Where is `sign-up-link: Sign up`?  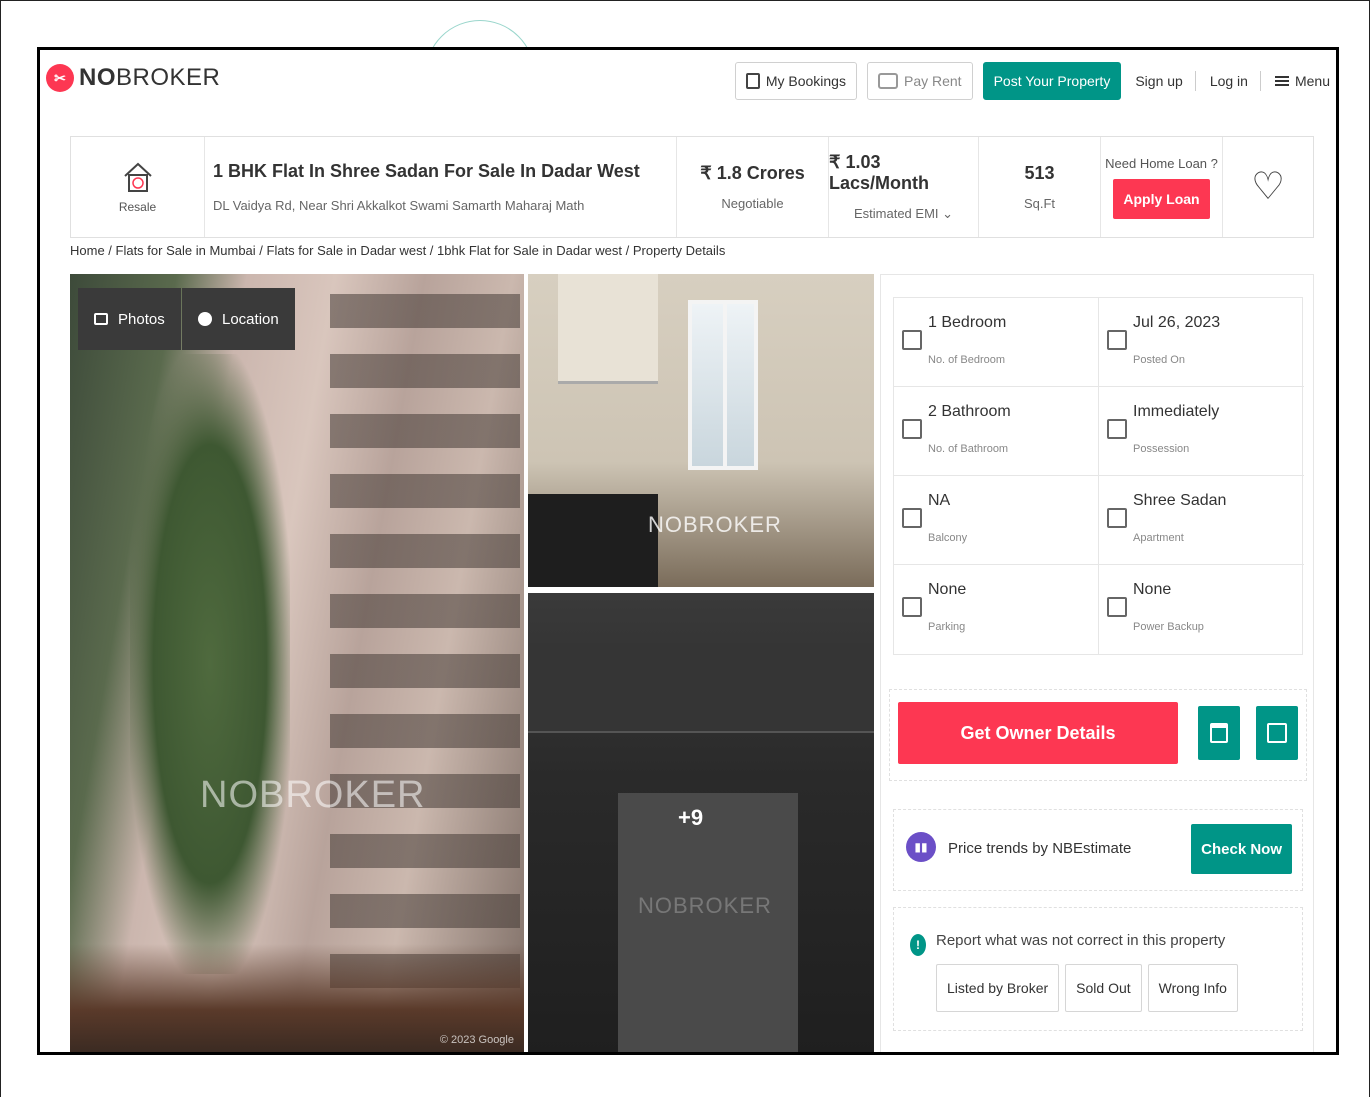 sign-up-link: Sign up is located at coordinates (1158, 81).